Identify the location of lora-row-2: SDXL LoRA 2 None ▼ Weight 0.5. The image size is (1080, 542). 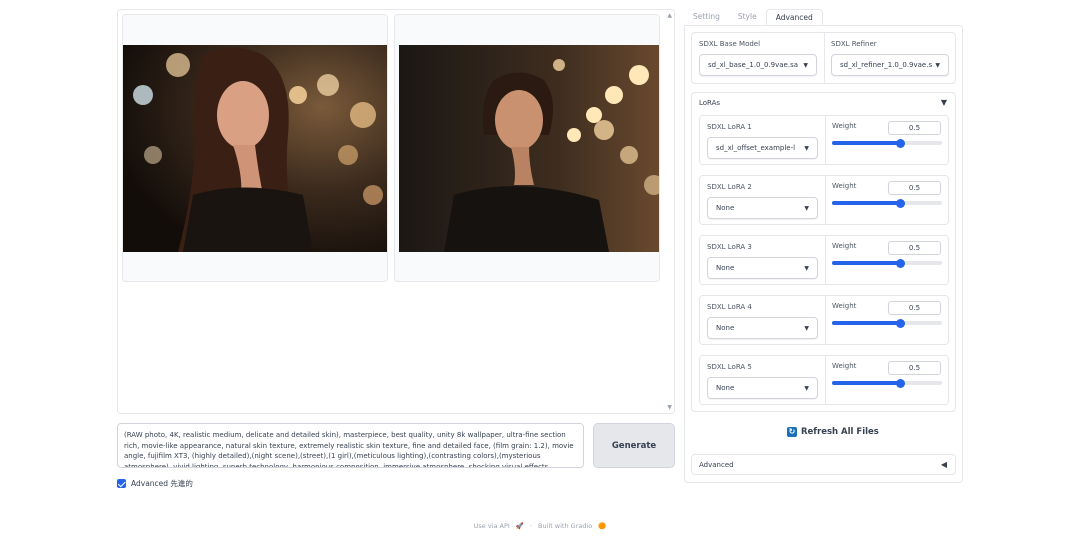
(824, 200).